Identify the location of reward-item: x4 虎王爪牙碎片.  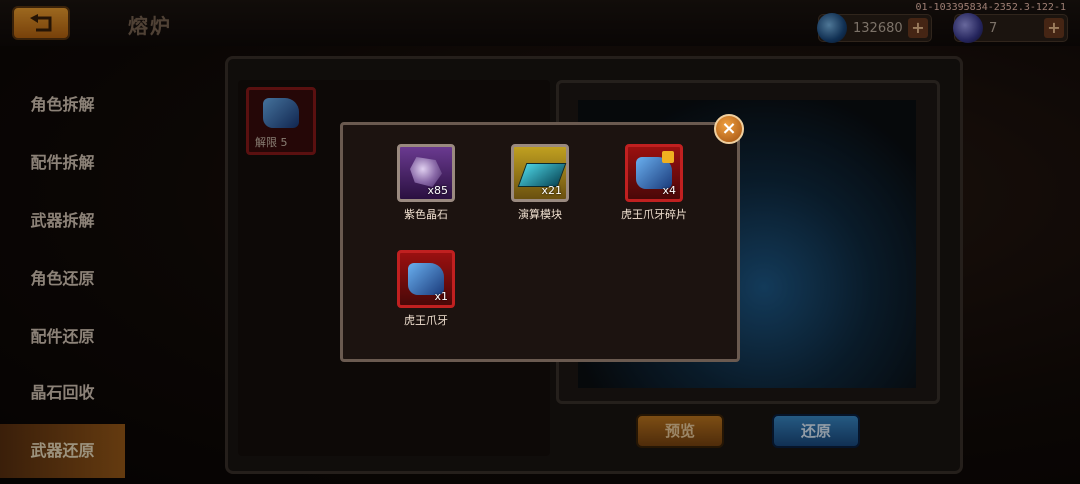
(654, 183).